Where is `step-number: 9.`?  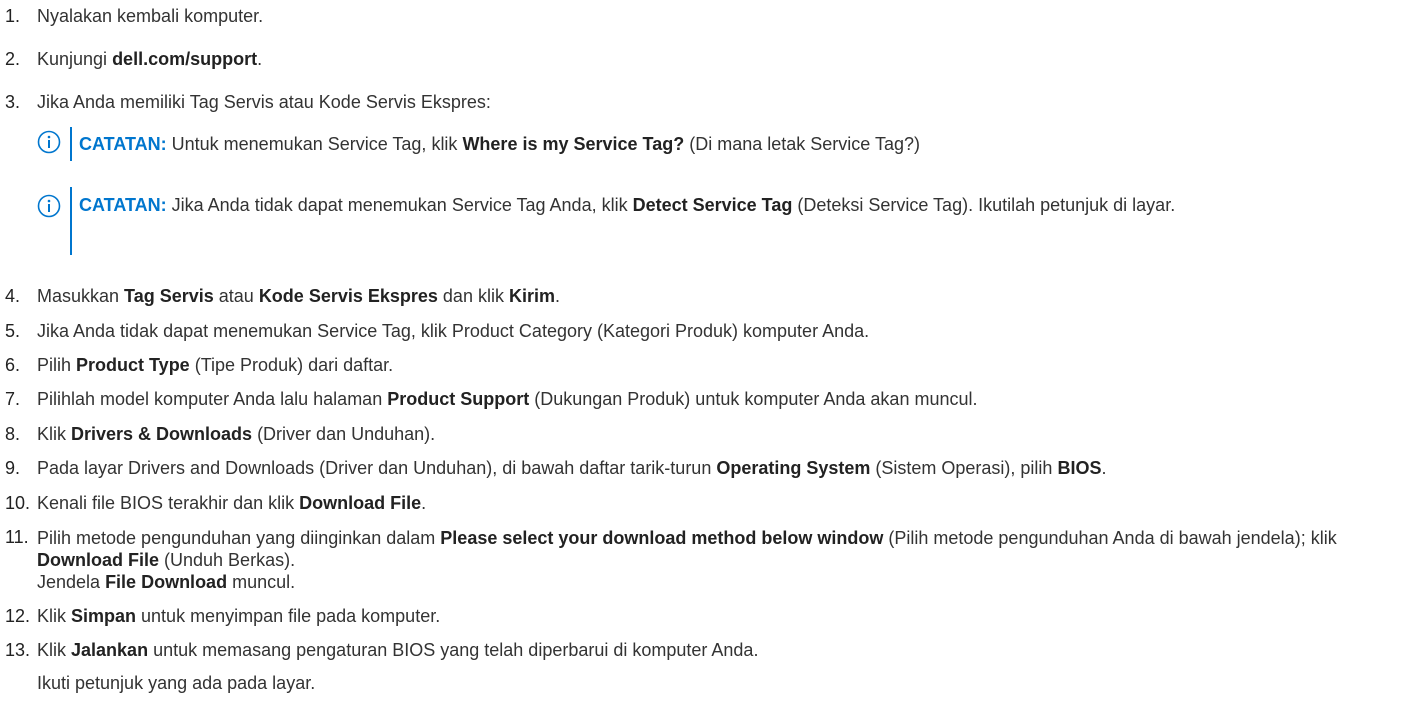 step-number: 9. is located at coordinates (13, 468).